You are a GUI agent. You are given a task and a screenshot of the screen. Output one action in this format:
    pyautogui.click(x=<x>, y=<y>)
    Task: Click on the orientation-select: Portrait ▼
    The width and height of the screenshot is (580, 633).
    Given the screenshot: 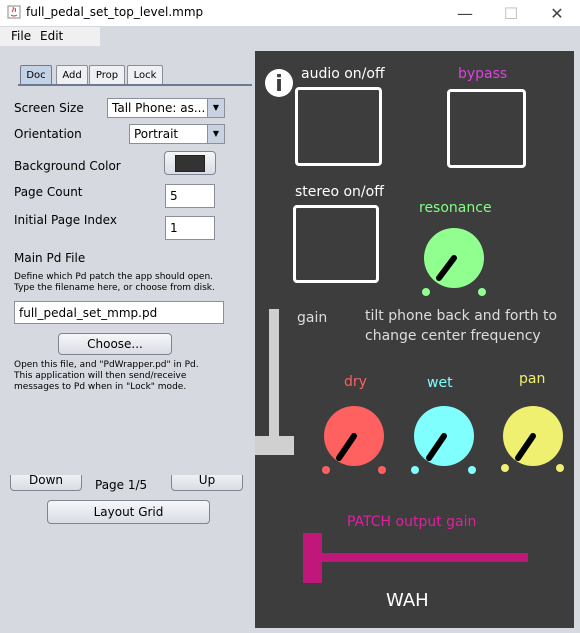 What is the action you would take?
    pyautogui.click(x=177, y=134)
    